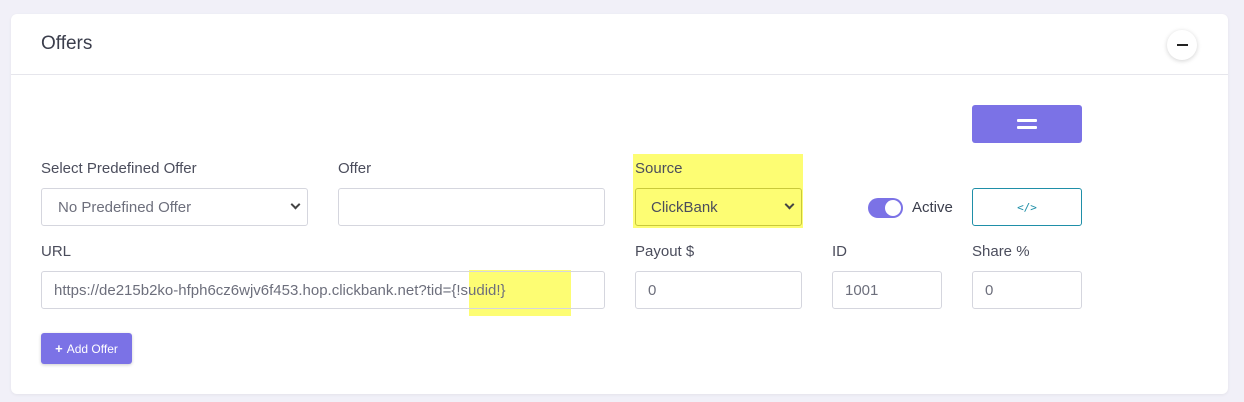 This screenshot has height=402, width=1244. I want to click on id-label: ID, so click(839, 251).